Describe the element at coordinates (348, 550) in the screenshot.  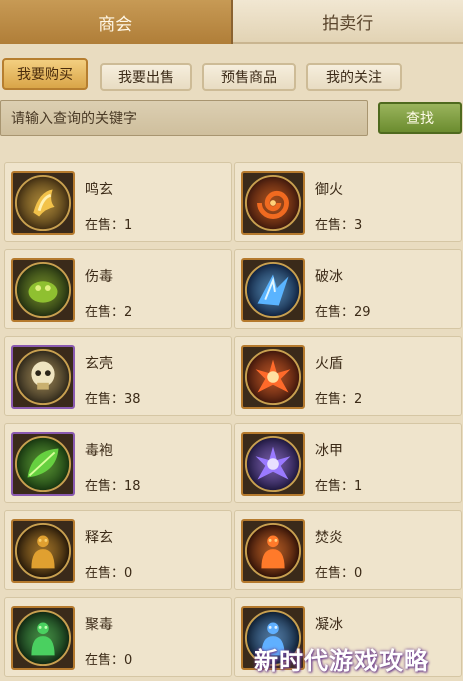
I see `item-card: 焚炎在售：0` at that location.